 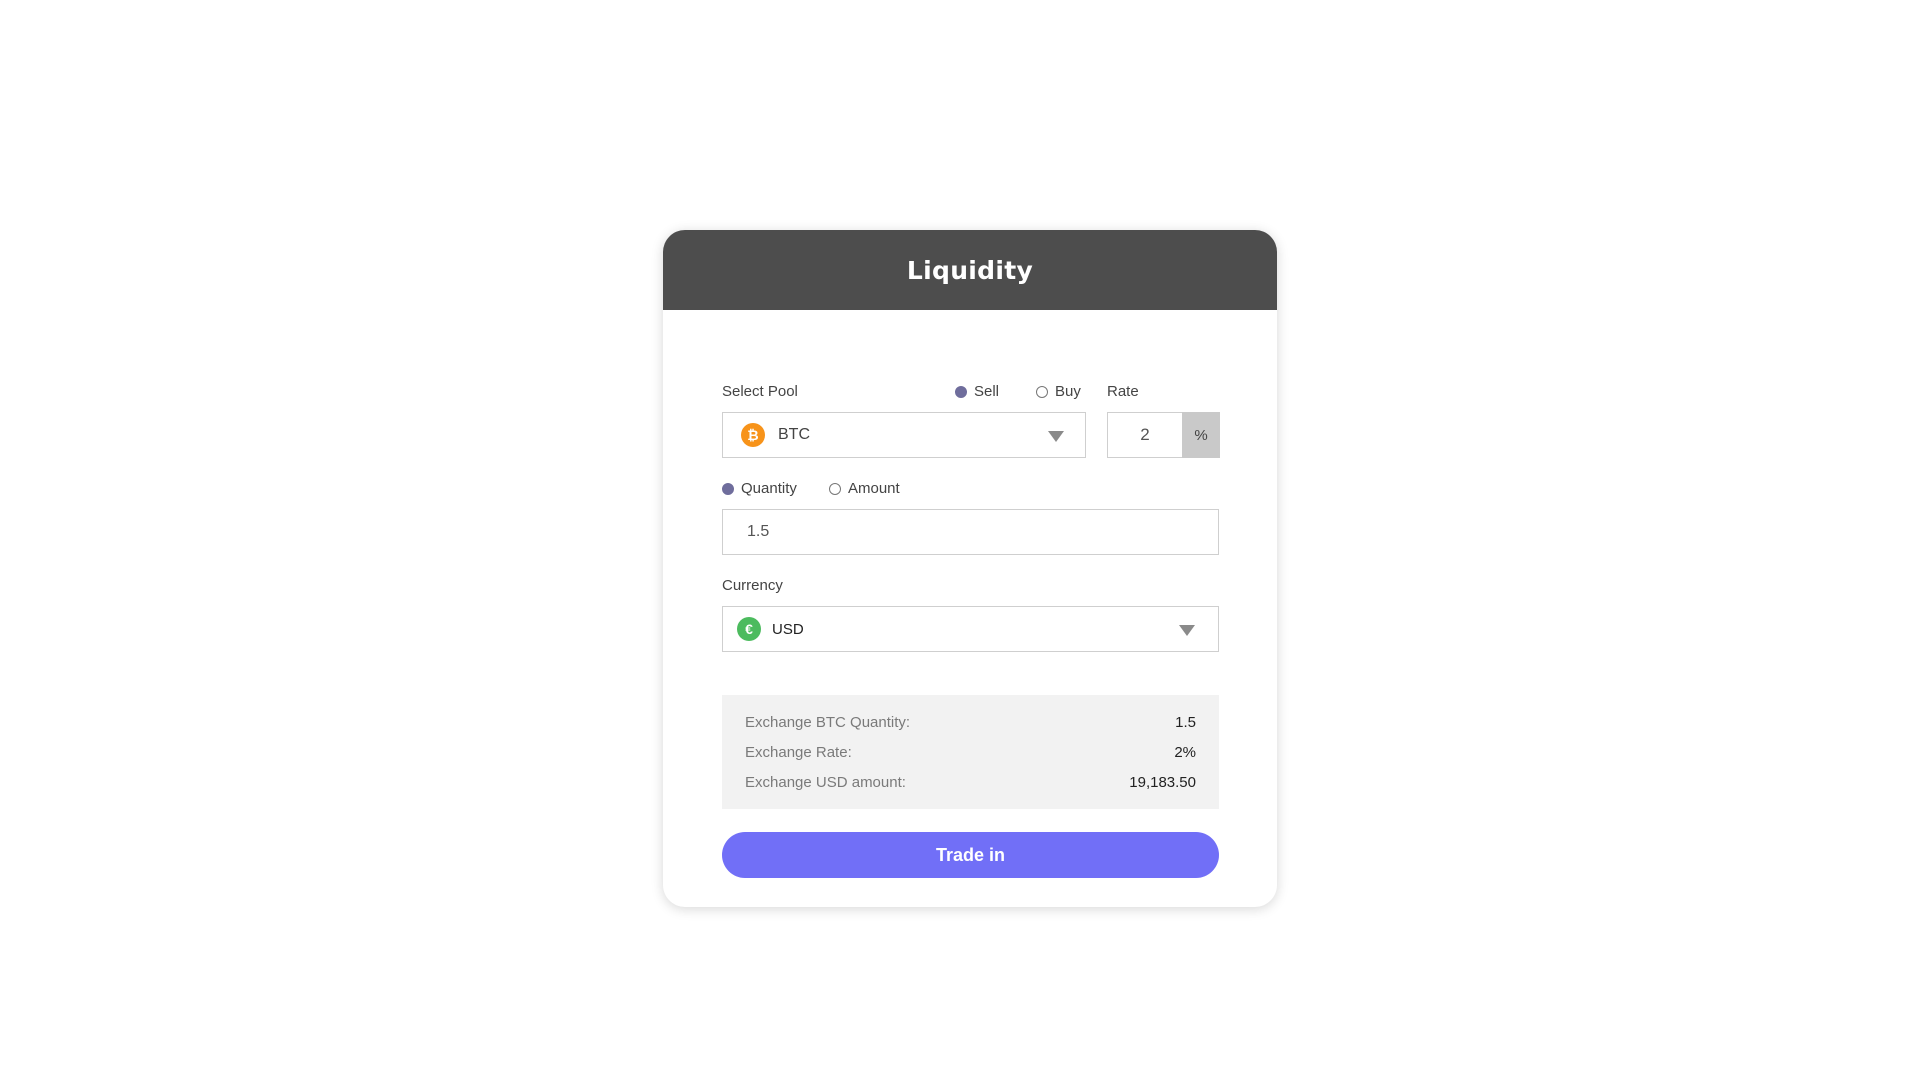 What do you see at coordinates (904, 435) in the screenshot?
I see `pool-select: ₿ BTC` at bounding box center [904, 435].